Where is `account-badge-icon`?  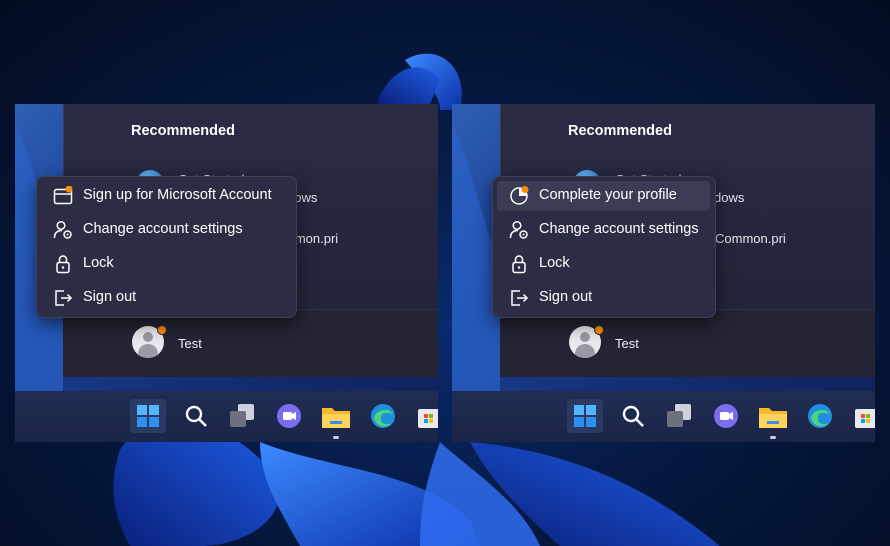
account-badge-icon is located at coordinates (63, 195).